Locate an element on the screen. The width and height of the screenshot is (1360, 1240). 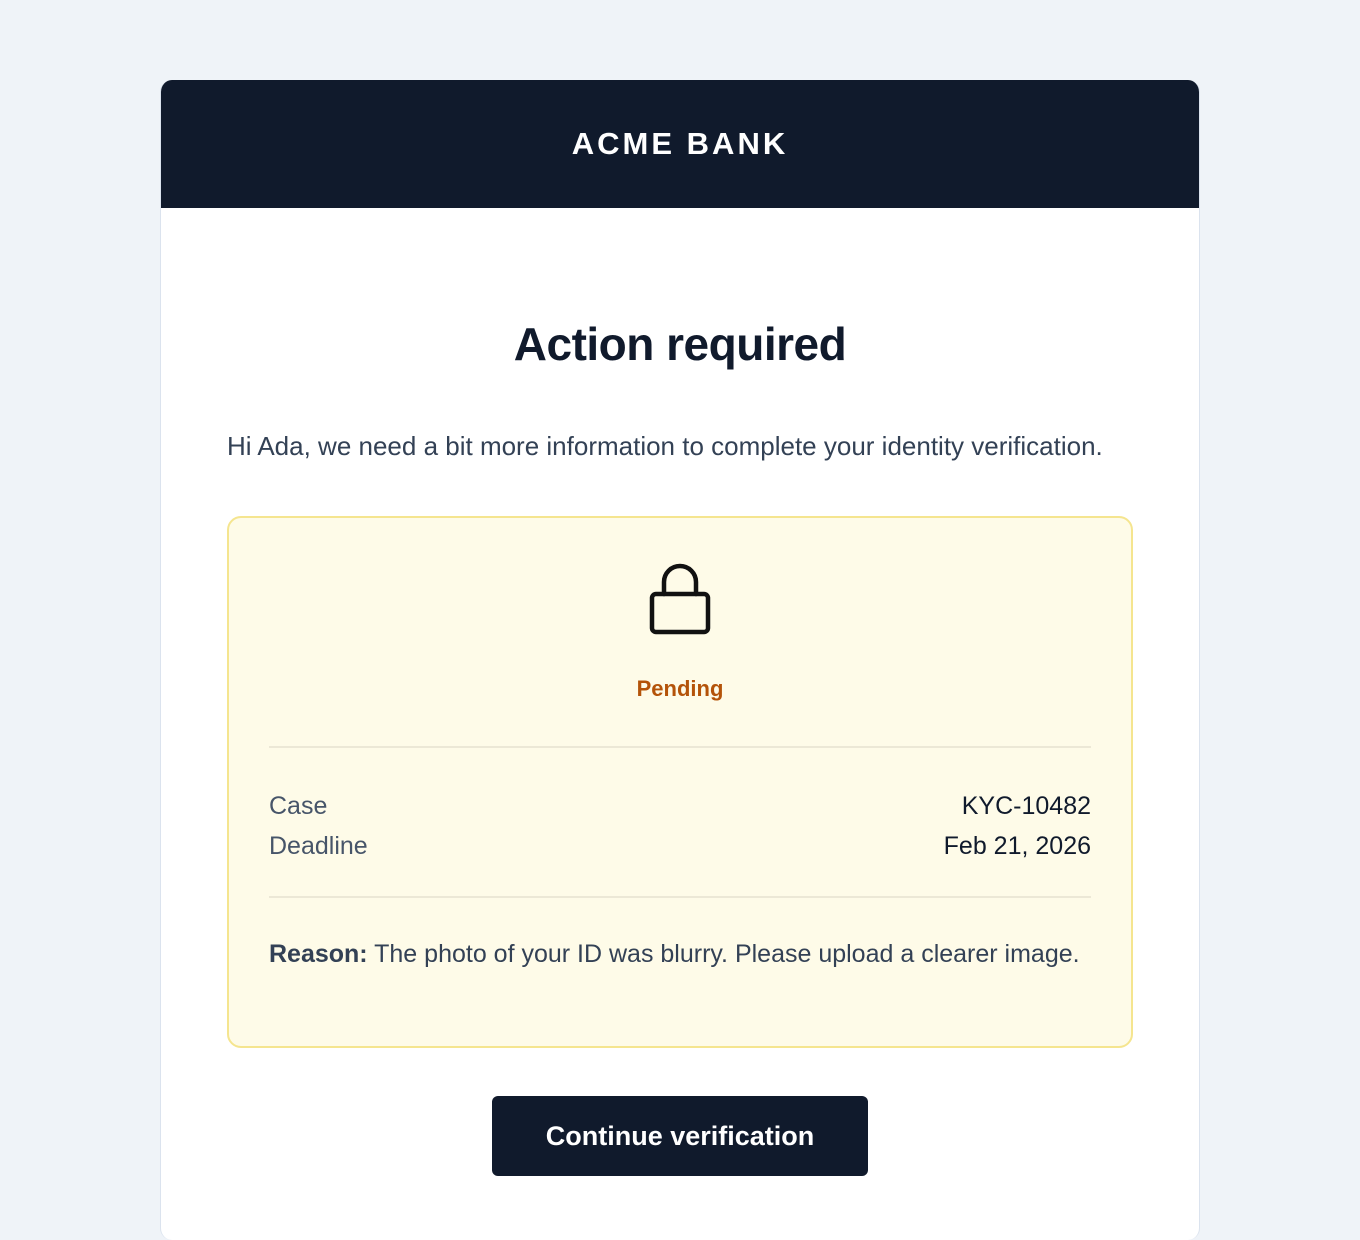
deadline-label: Deadline is located at coordinates (318, 845).